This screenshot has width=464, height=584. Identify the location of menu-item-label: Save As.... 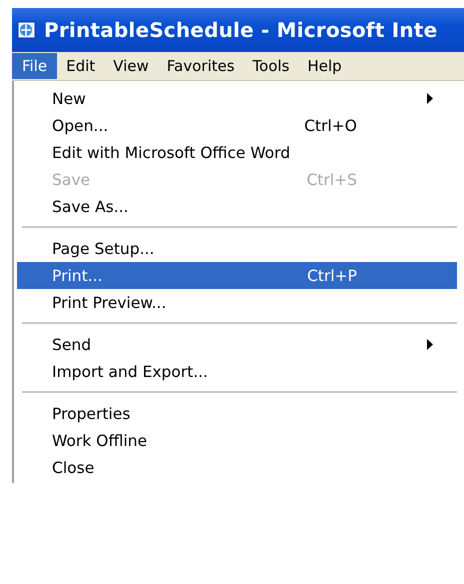
(90, 207).